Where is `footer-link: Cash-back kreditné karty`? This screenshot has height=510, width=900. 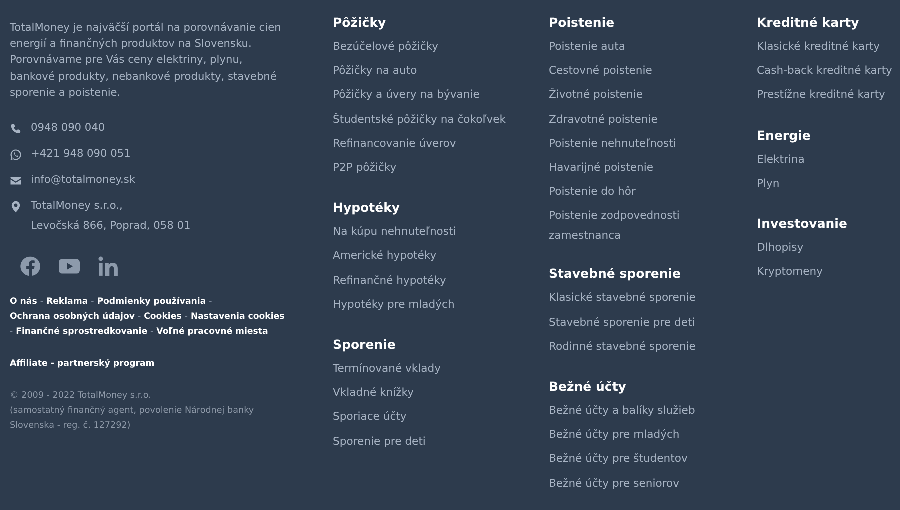 footer-link: Cash-back kreditné karty is located at coordinates (824, 71).